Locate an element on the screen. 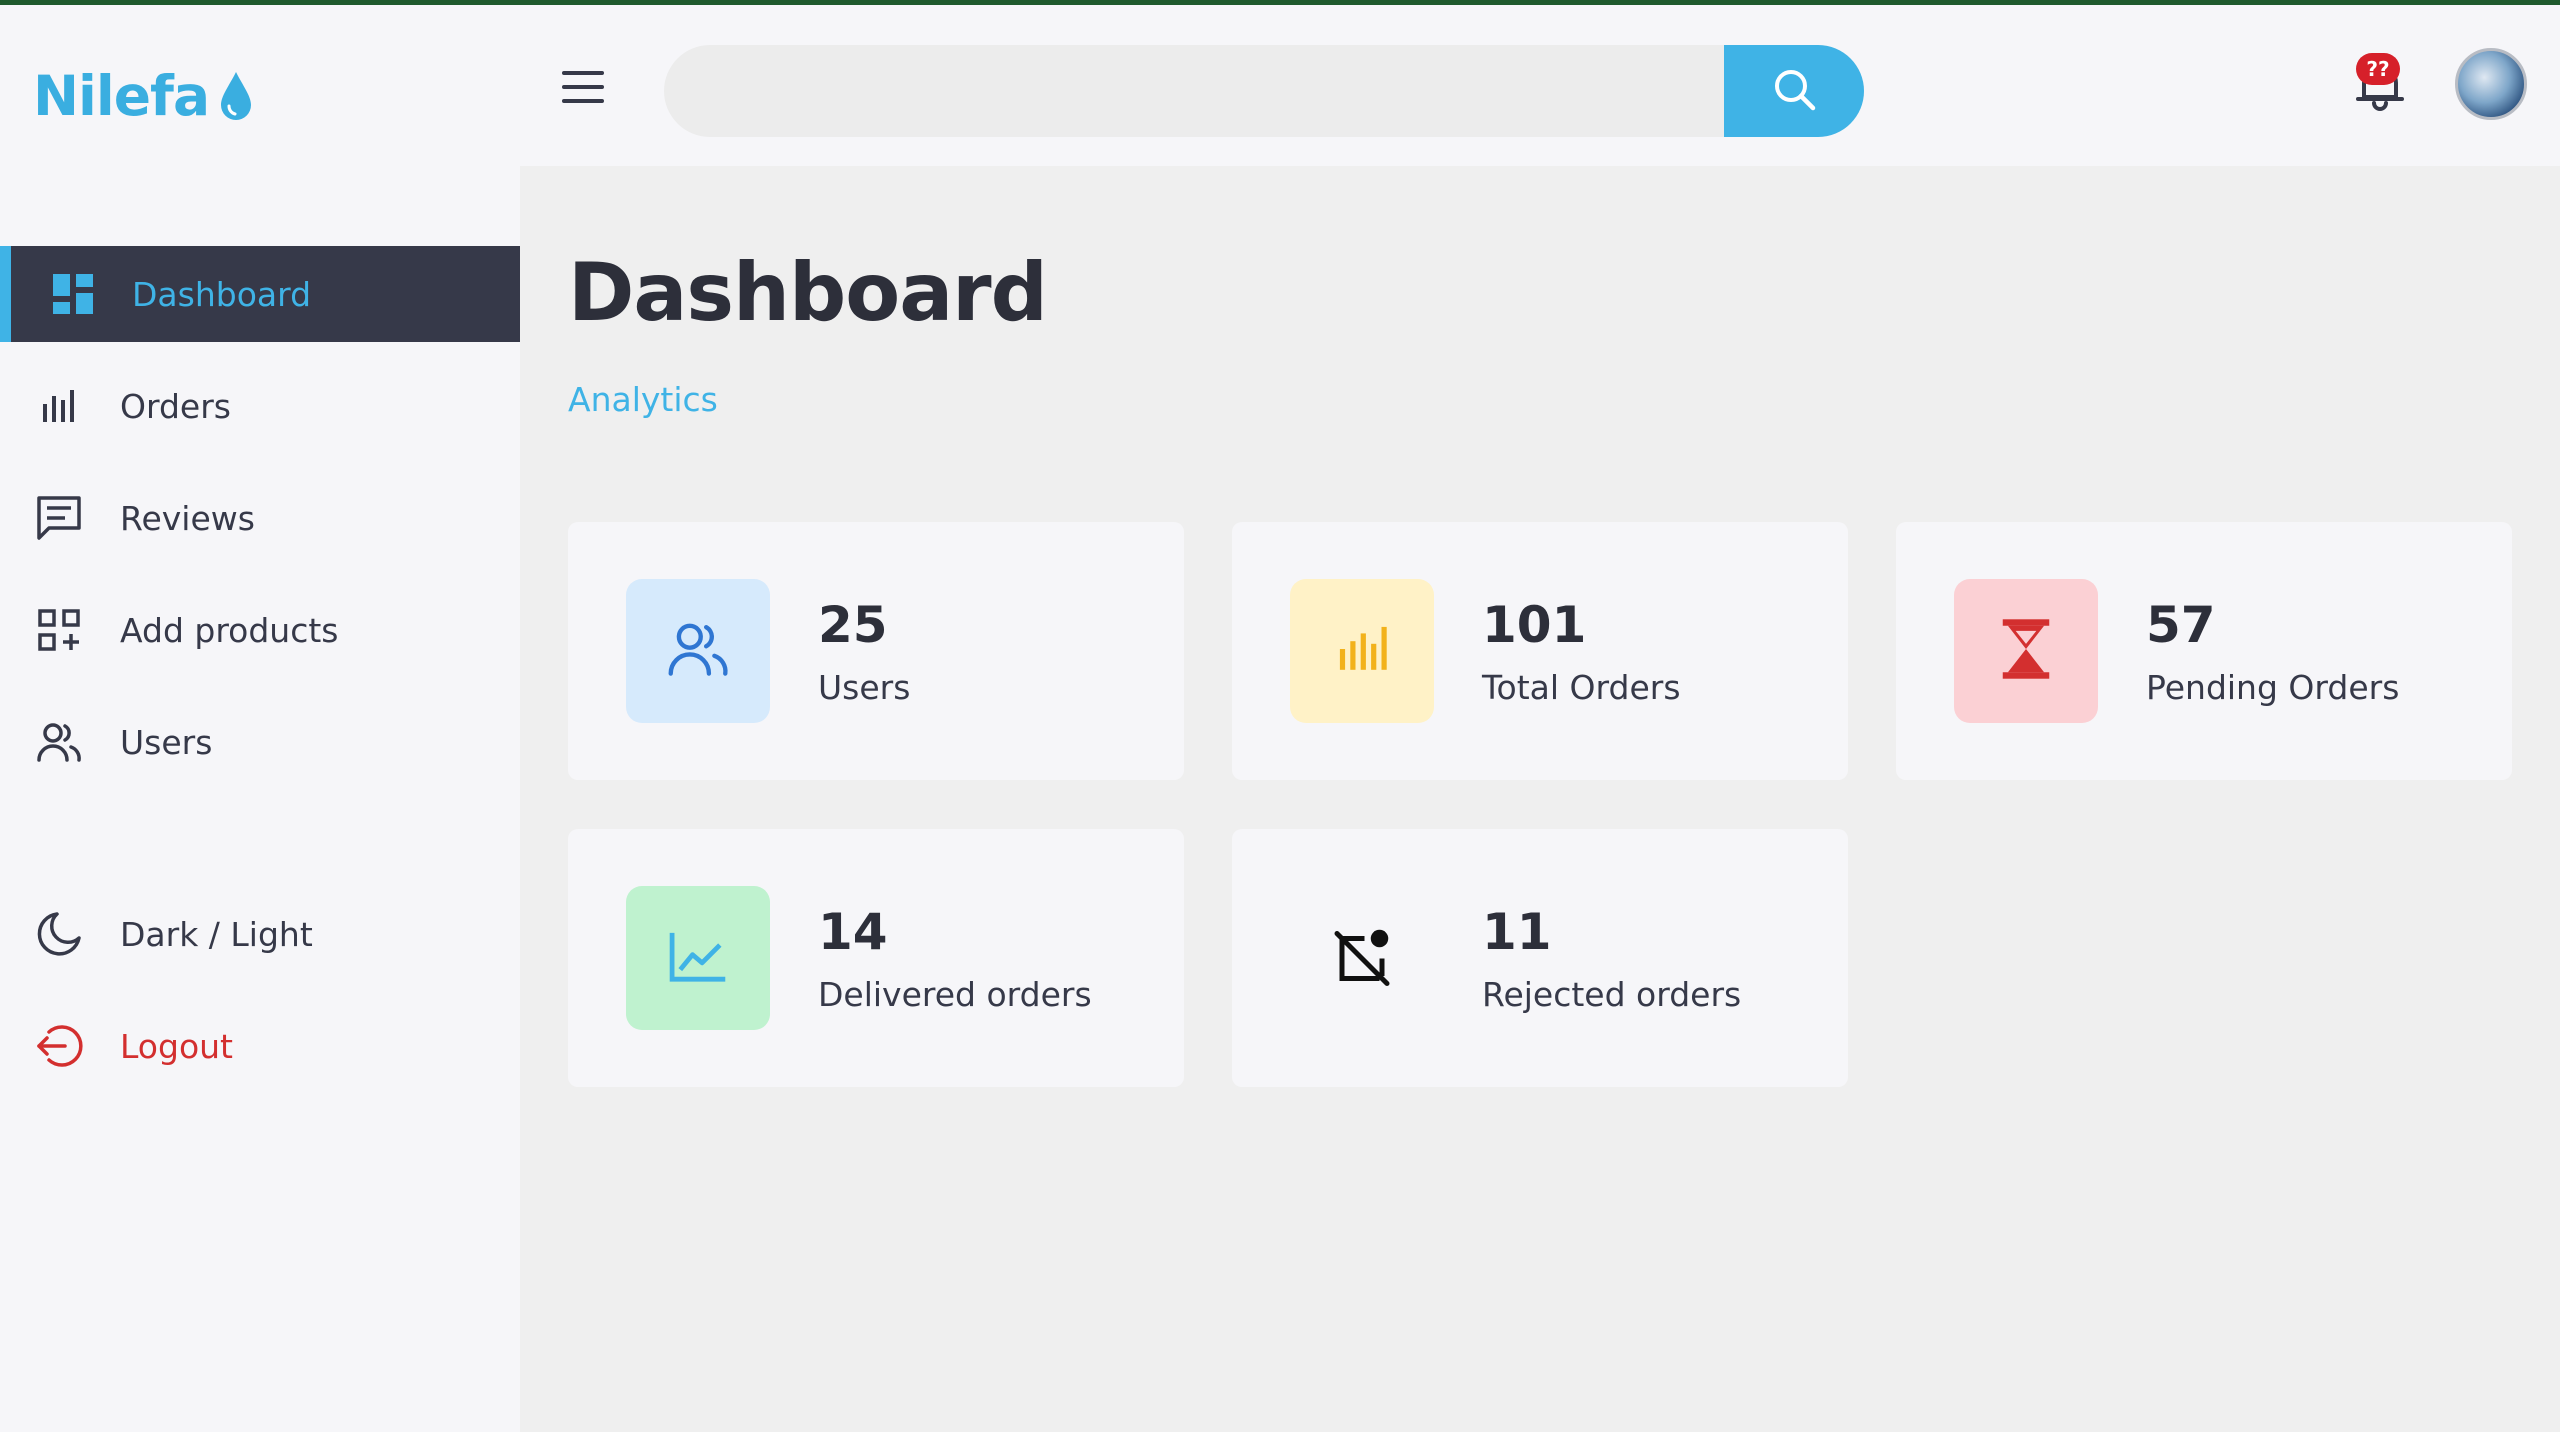 The width and height of the screenshot is (2560, 1432). notification-badge: ?? is located at coordinates (2378, 69).